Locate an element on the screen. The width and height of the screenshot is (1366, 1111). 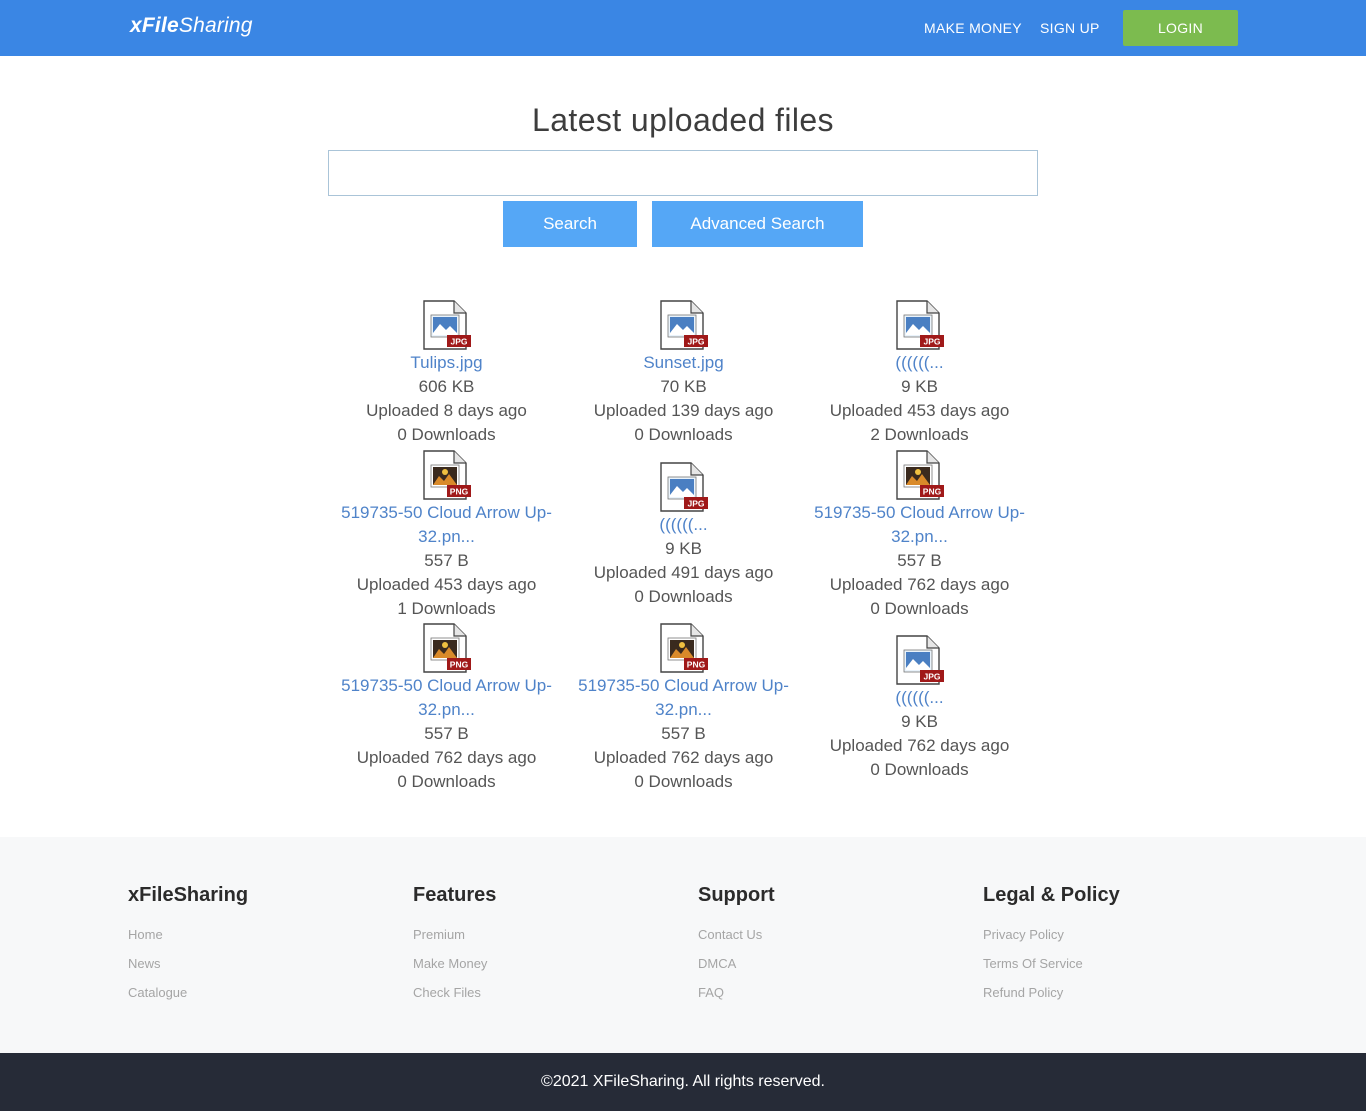
file-downloads: 2 Downloads is located at coordinates (919, 434).